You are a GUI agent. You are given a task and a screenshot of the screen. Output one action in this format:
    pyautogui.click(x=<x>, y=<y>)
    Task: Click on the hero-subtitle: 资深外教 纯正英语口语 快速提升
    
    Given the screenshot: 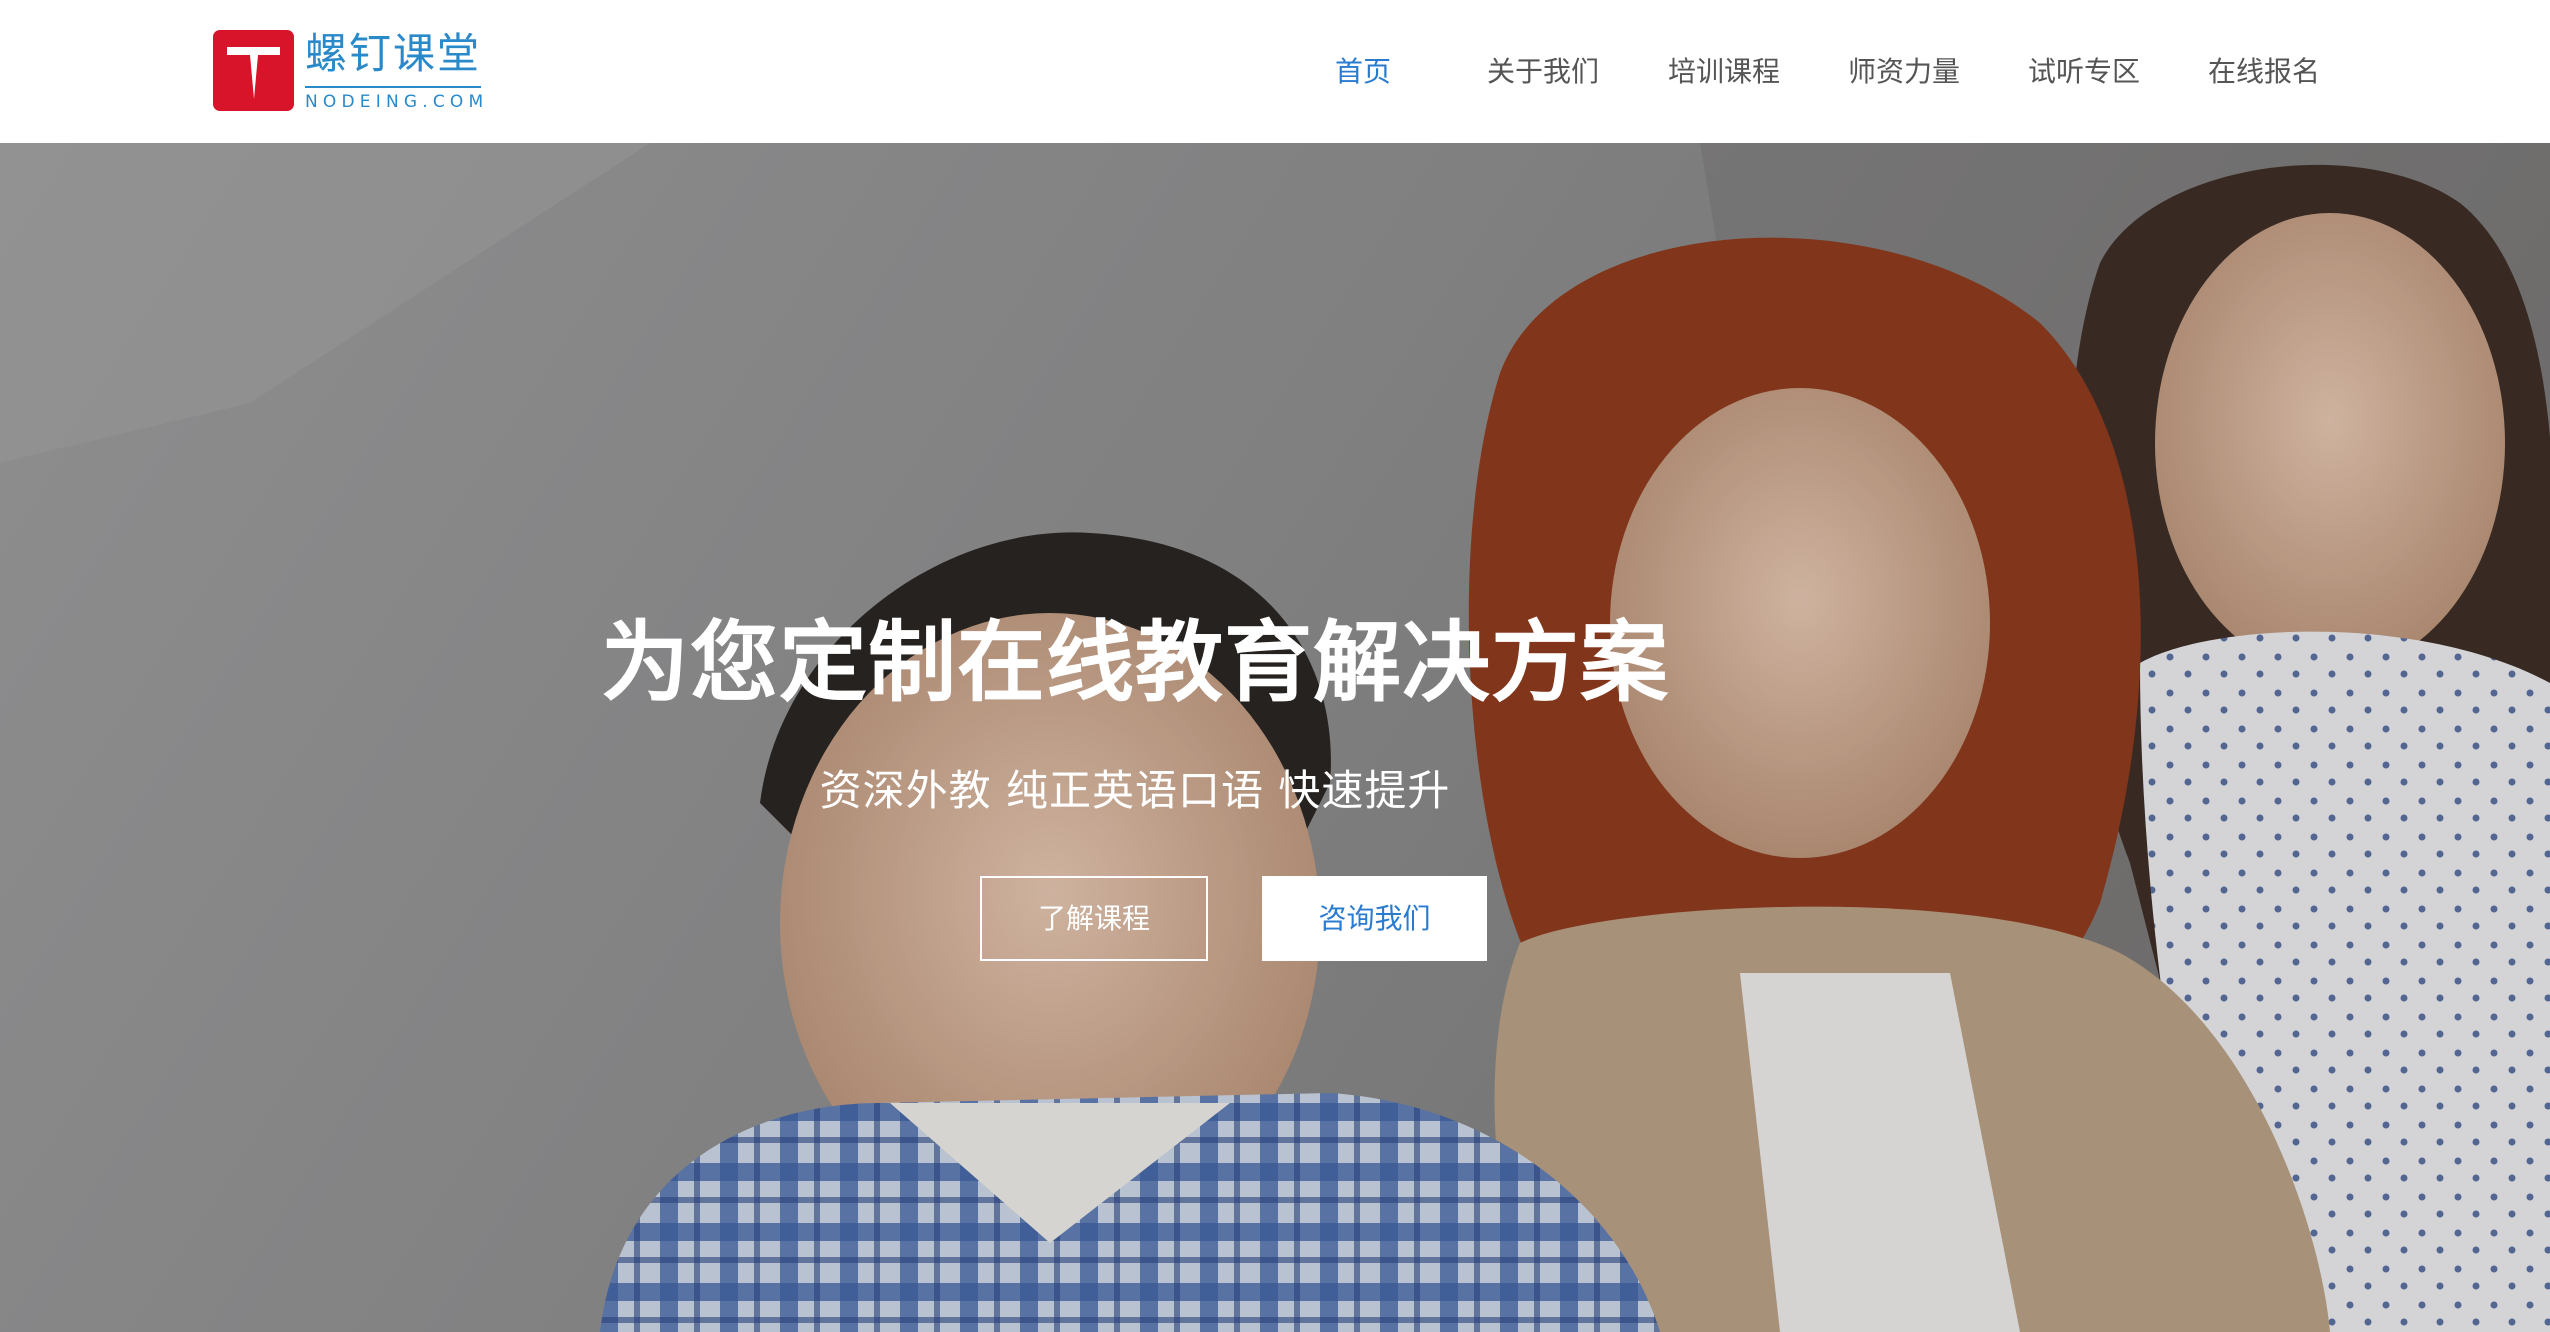 What is the action you would take?
    pyautogui.click(x=1135, y=790)
    